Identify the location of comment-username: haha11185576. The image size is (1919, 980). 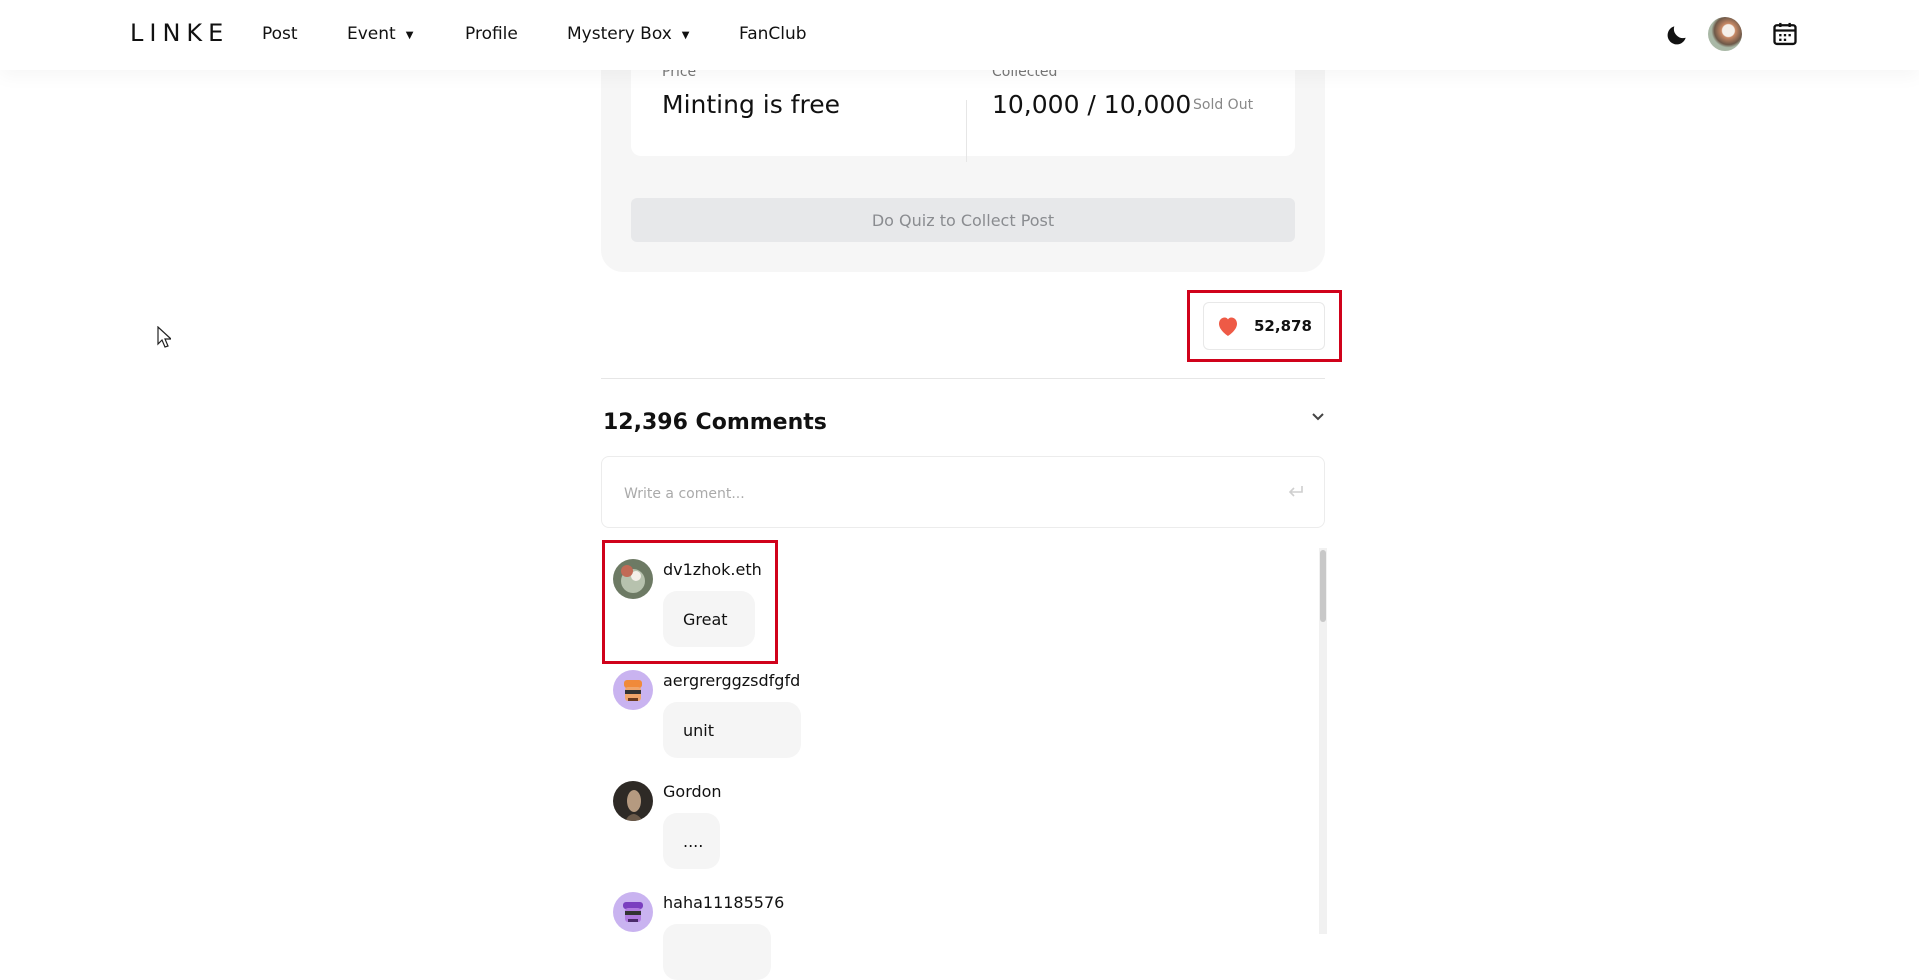
(723, 902).